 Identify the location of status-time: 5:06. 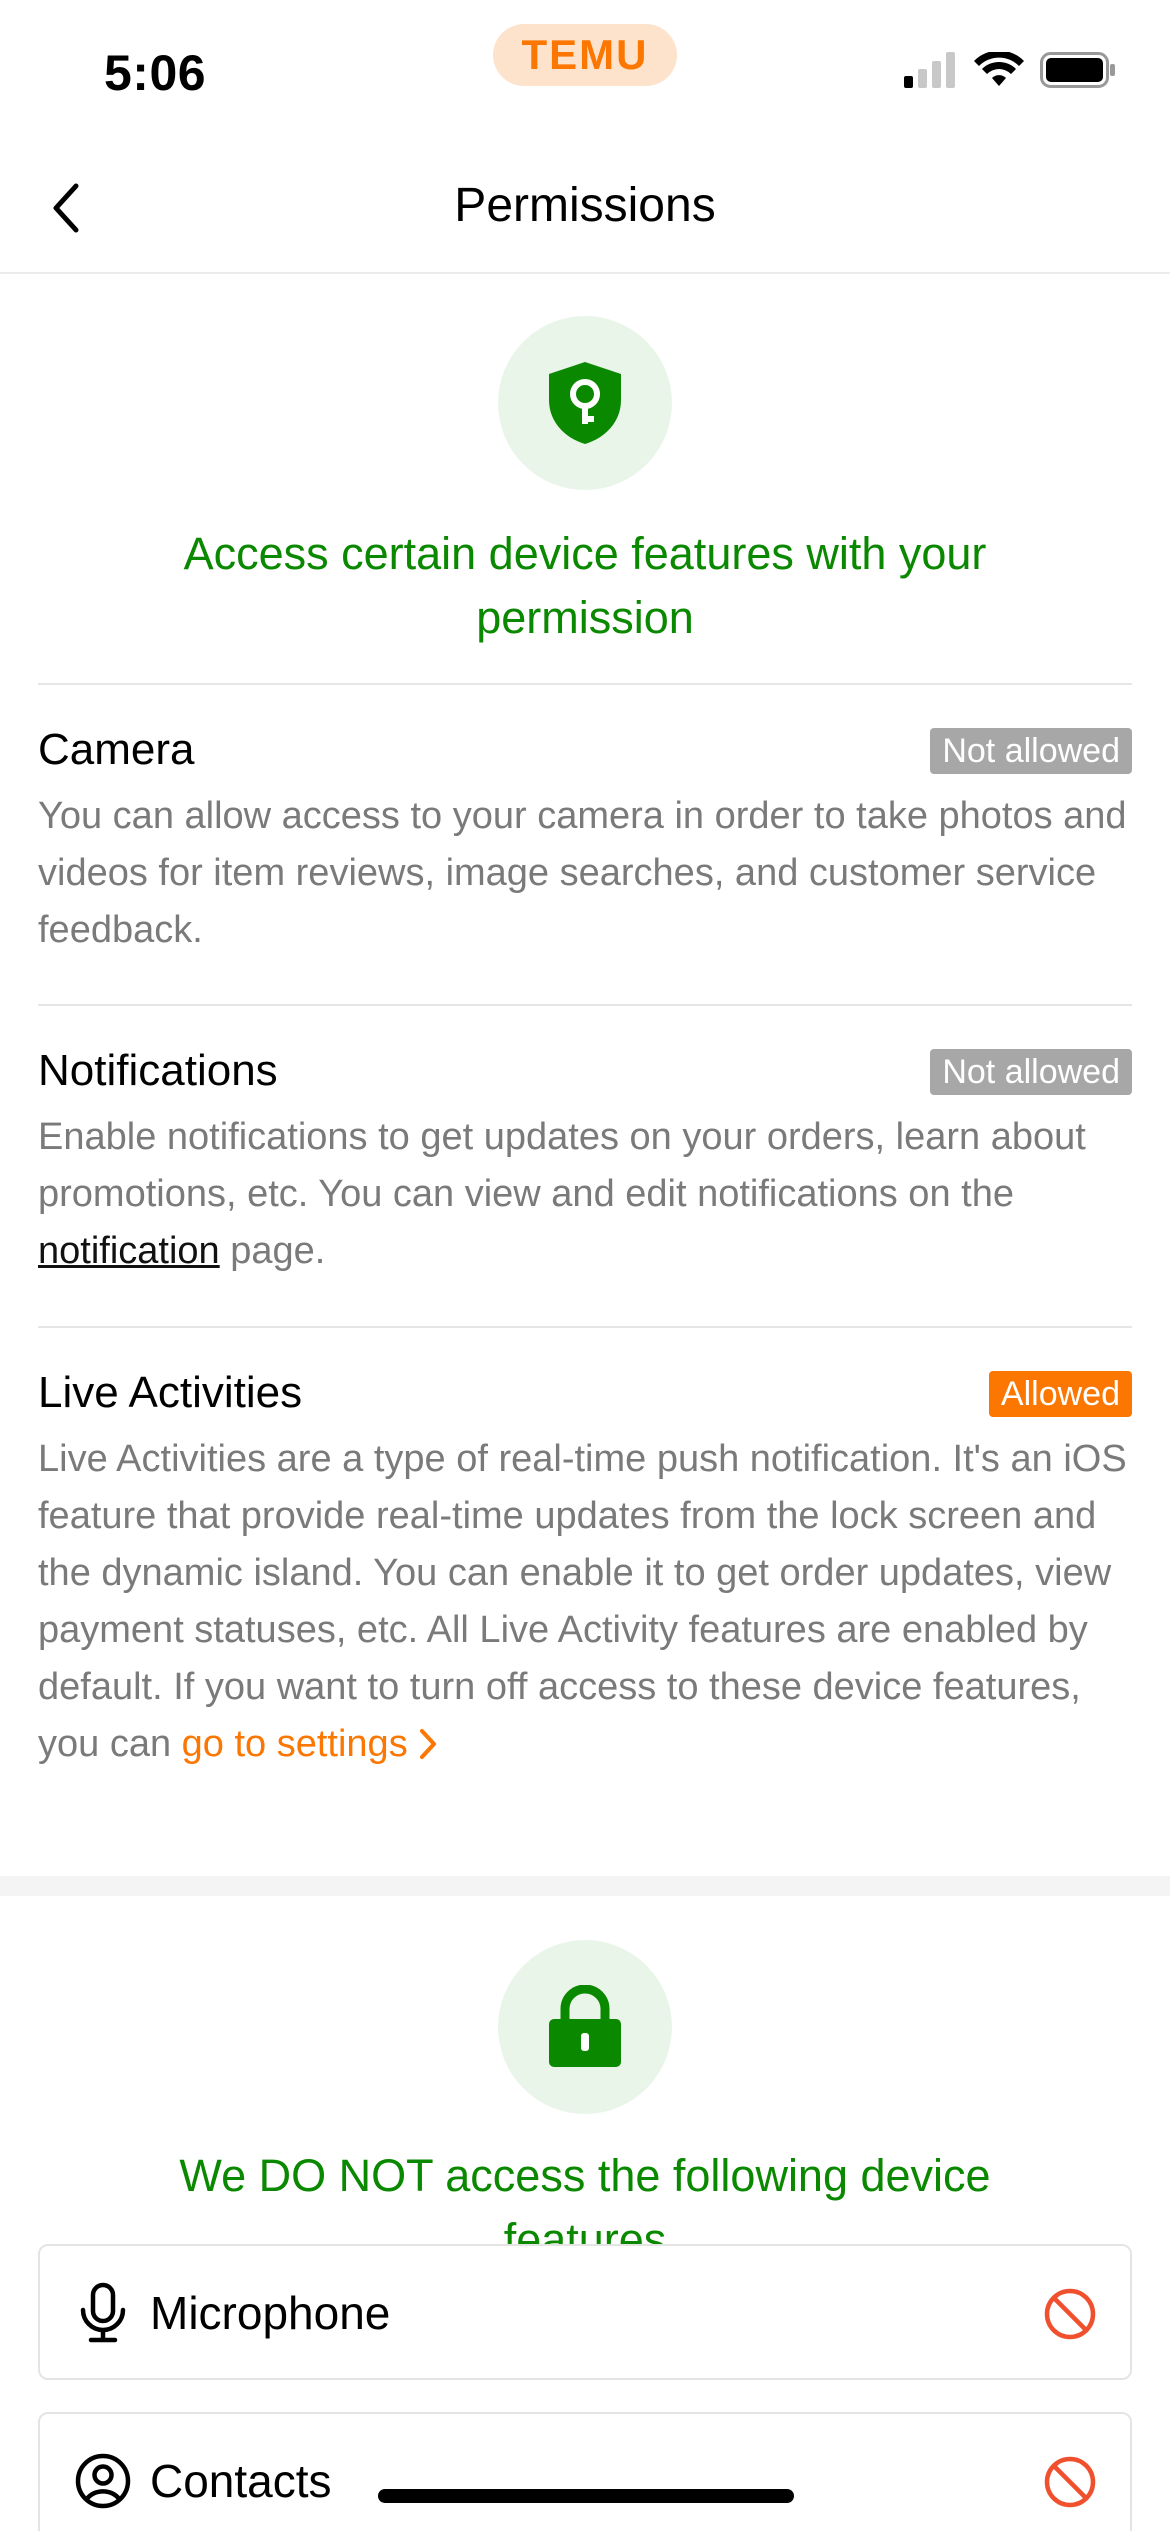
(155, 73).